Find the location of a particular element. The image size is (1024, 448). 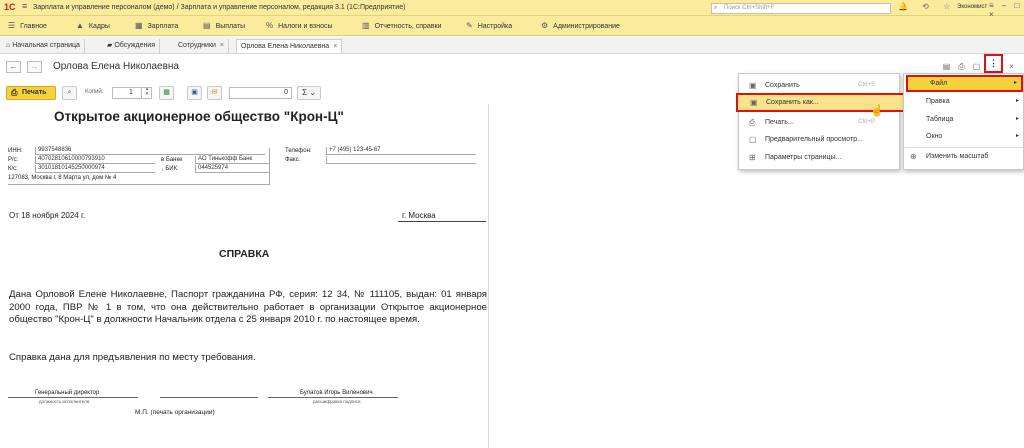

preview-button: ⌕ is located at coordinates (69, 93).